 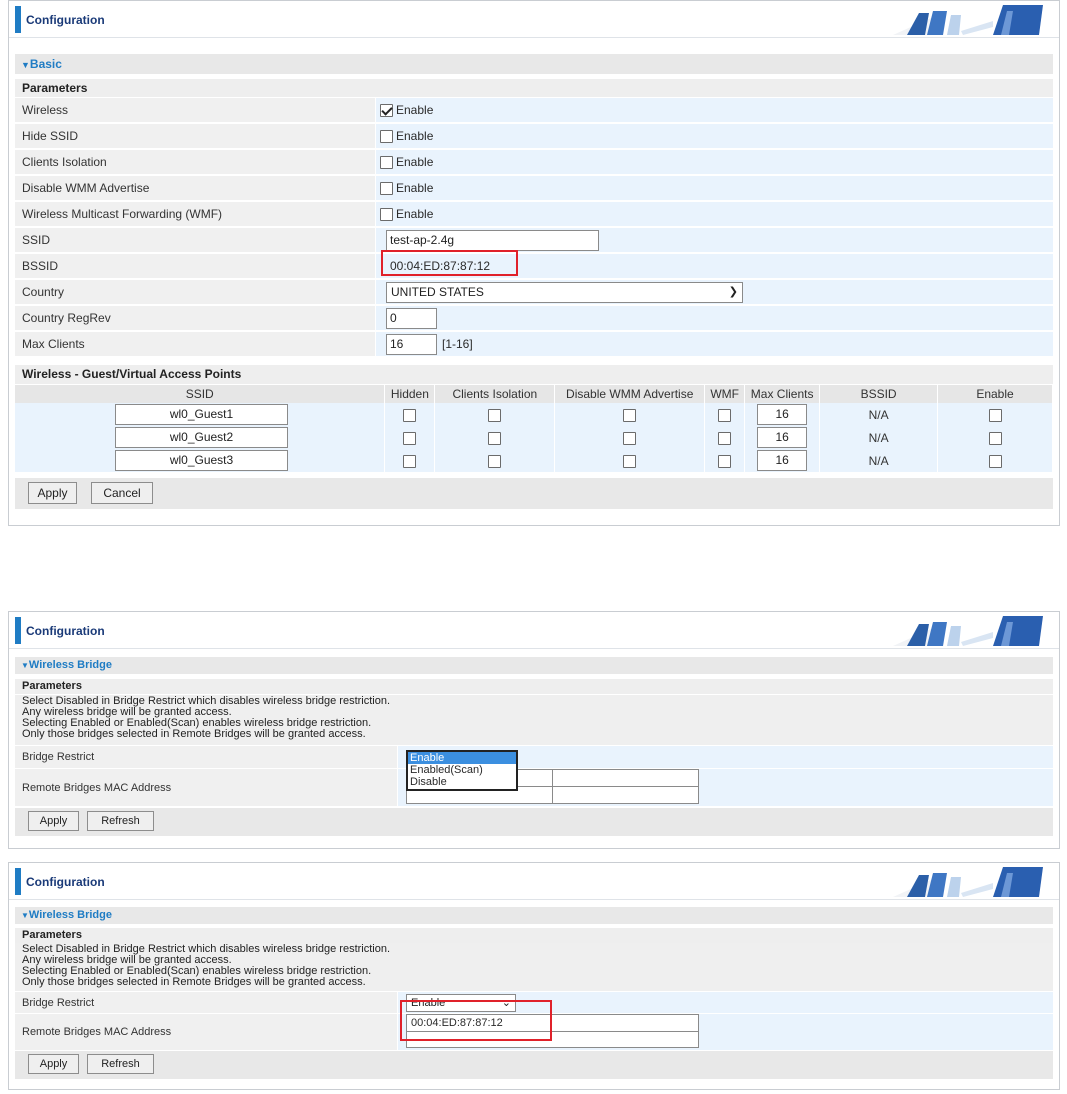 What do you see at coordinates (782, 394) in the screenshot?
I see `col-max-clients: Max Clients` at bounding box center [782, 394].